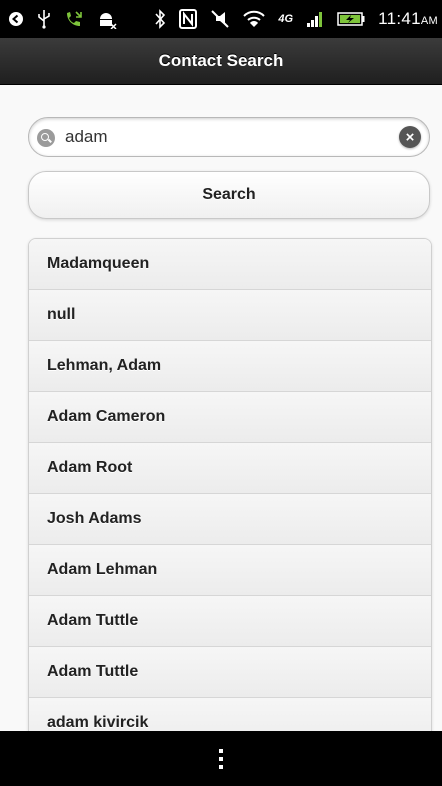 The image size is (442, 786). Describe the element at coordinates (107, 19) in the screenshot. I see `android-debug-icon` at that location.